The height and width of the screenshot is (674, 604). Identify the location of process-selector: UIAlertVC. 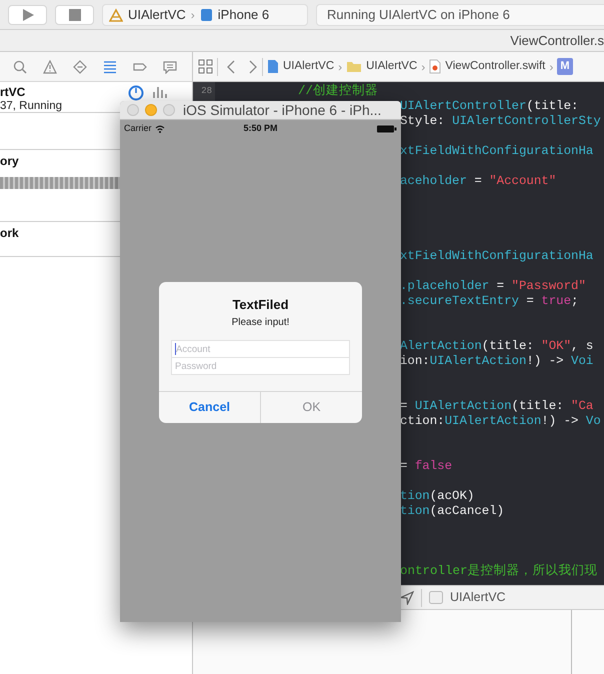
(478, 597).